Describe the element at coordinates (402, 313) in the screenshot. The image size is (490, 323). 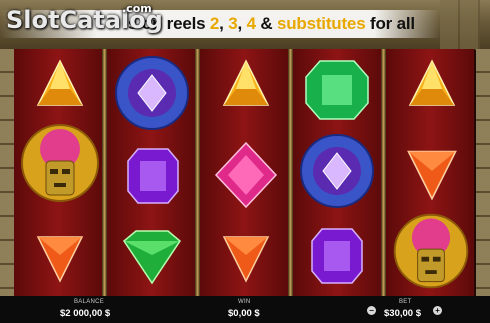
I see `bet-value: $30,00 $` at that location.